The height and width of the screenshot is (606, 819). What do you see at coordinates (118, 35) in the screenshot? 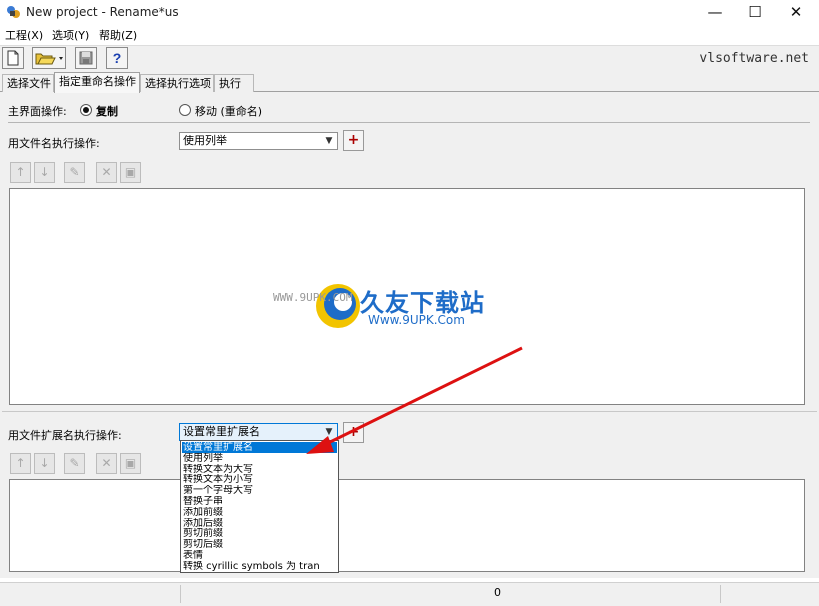
I see `menu-help: 帮助(Z)` at bounding box center [118, 35].